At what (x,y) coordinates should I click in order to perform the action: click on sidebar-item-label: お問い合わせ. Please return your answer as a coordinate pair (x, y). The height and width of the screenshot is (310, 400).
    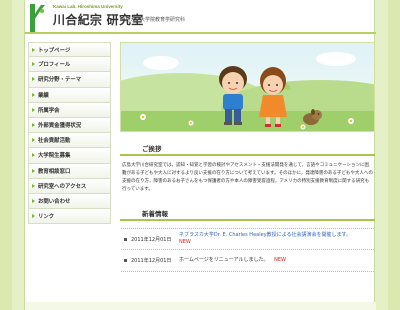
    Looking at the image, I should click on (54, 201).